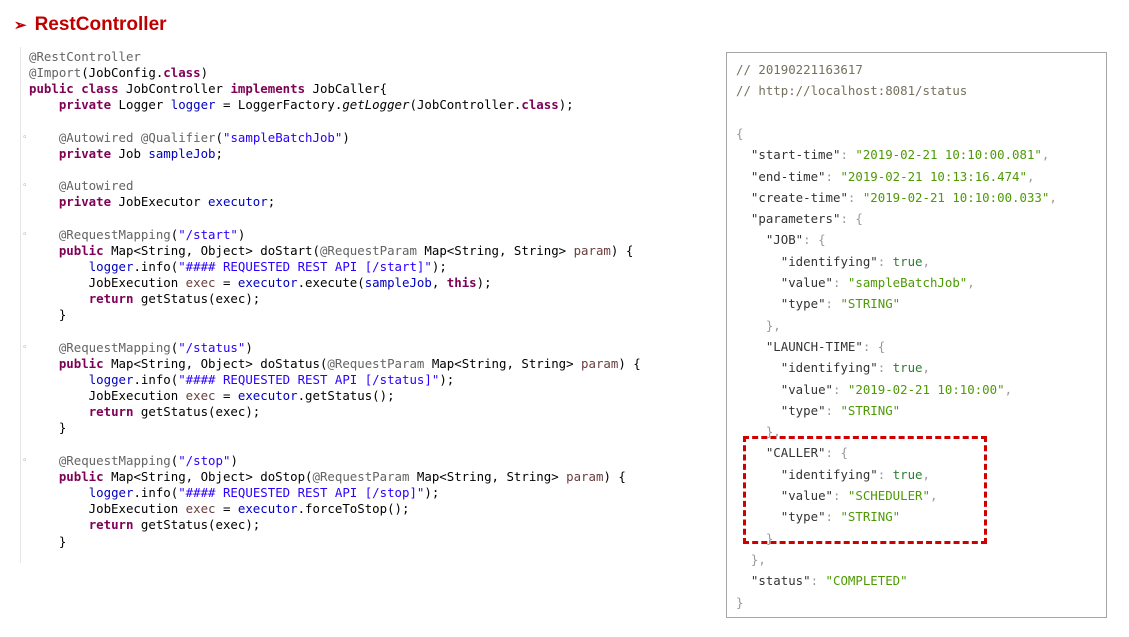 The image size is (1129, 637). What do you see at coordinates (592, 250) in the screenshot?
I see `code-token: param` at bounding box center [592, 250].